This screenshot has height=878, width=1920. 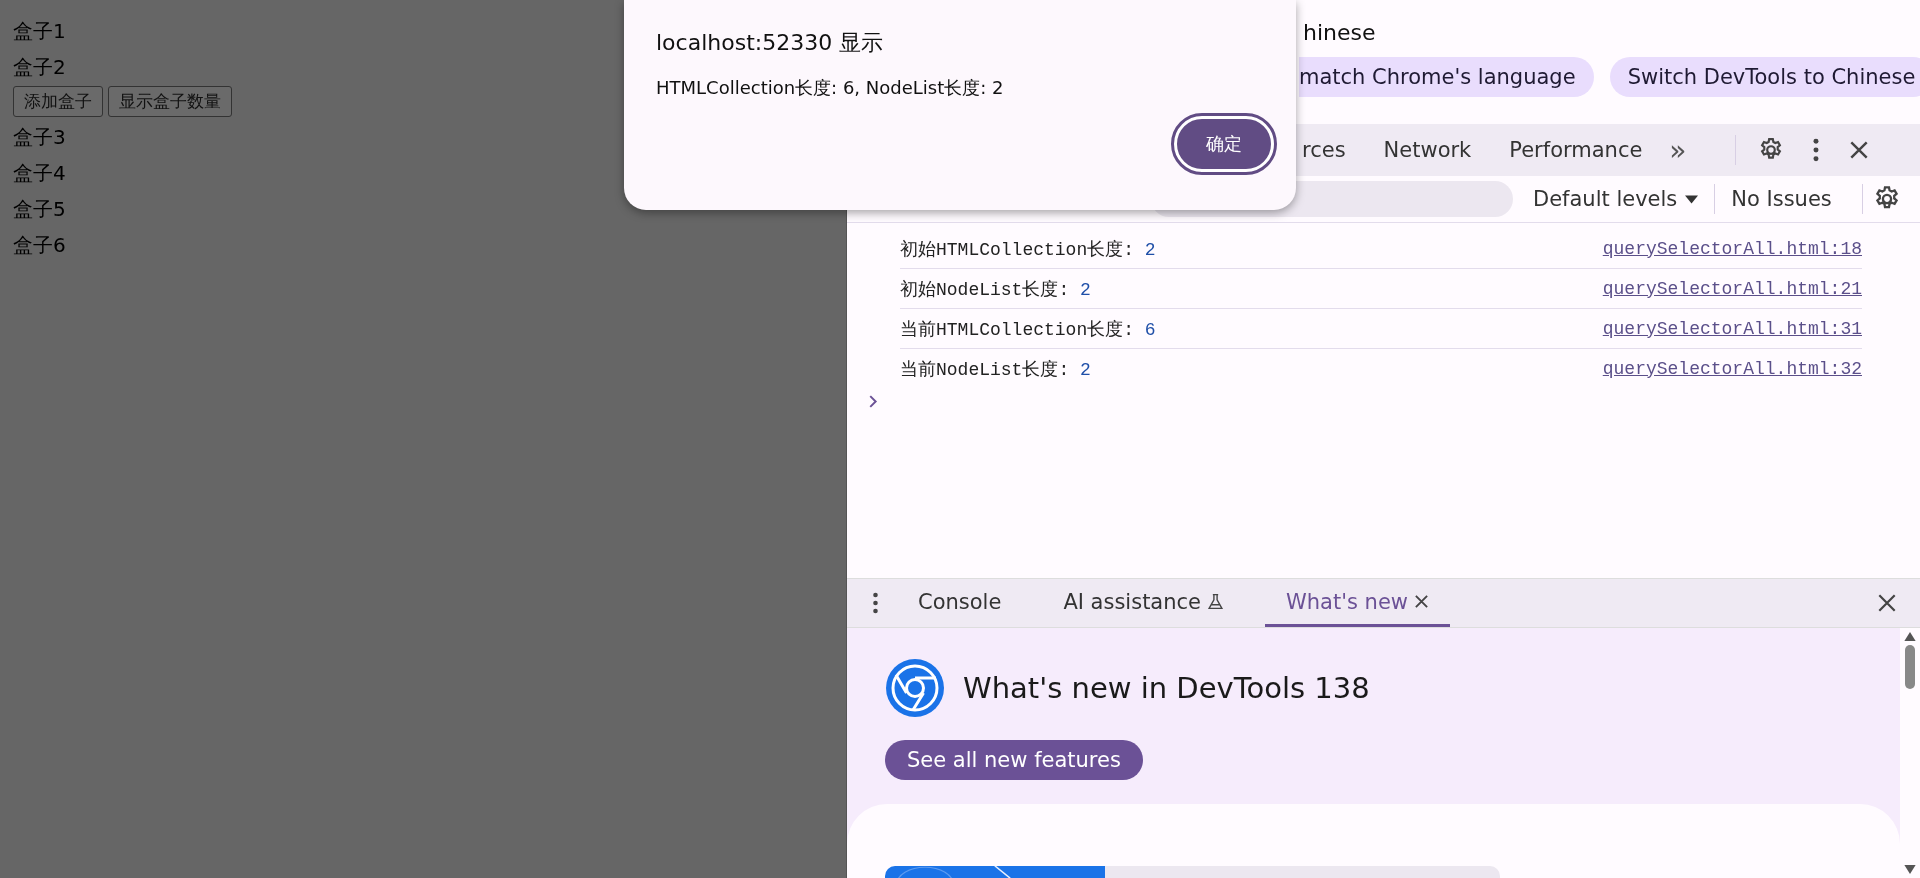 What do you see at coordinates (1028, 329) in the screenshot?
I see `console-message: 当前HTMLCollection长度: 6` at bounding box center [1028, 329].